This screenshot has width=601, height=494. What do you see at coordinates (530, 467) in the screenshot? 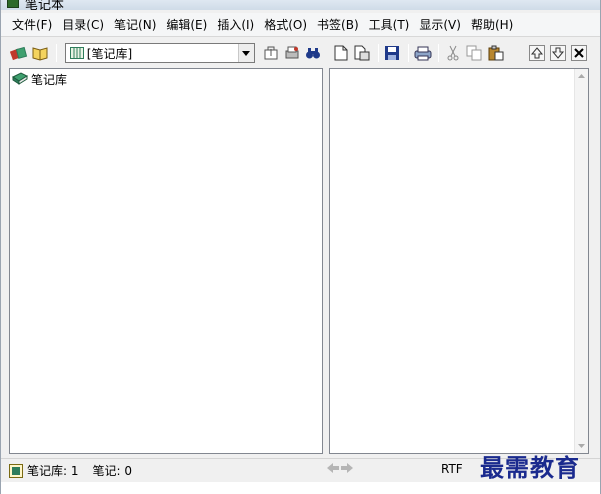
I see `watermark-text: 最需教育` at bounding box center [530, 467].